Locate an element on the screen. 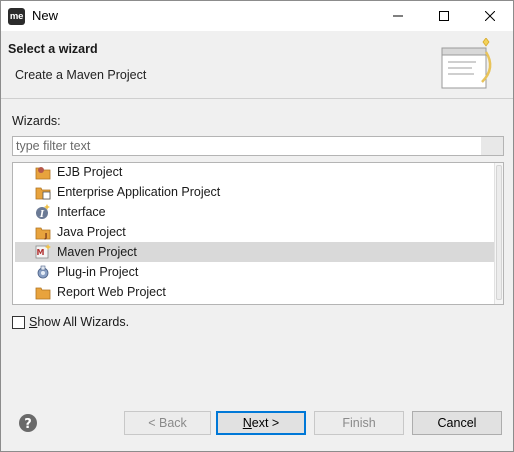 This screenshot has height=452, width=514. plugin-project-icon is located at coordinates (43, 272).